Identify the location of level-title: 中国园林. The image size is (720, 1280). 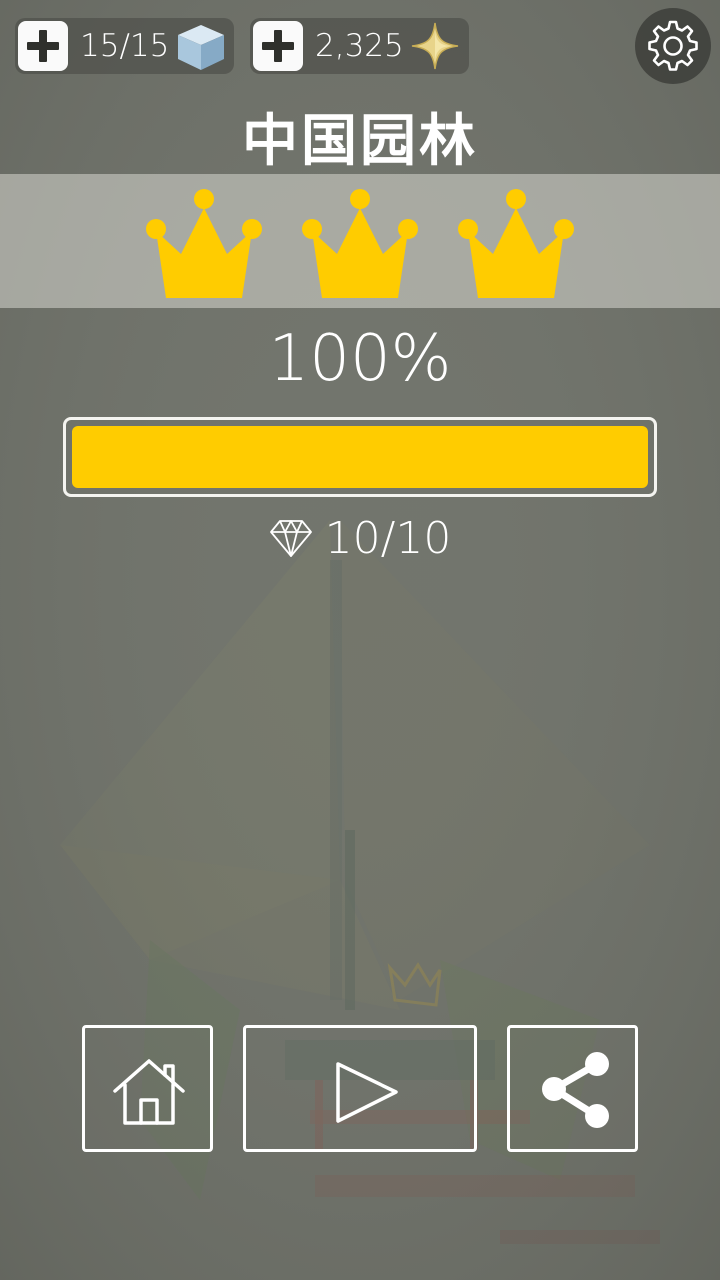
(360, 141).